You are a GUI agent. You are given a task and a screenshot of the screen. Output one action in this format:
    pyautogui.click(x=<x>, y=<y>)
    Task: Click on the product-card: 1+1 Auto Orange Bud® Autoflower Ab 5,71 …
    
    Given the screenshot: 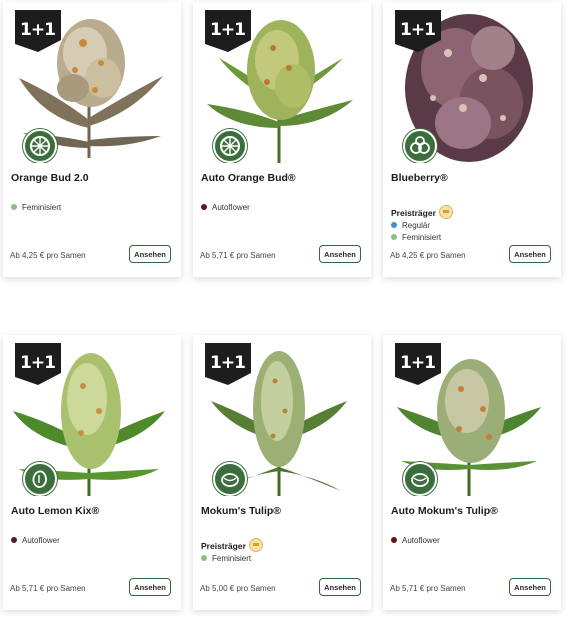 What is the action you would take?
    pyautogui.click(x=282, y=139)
    